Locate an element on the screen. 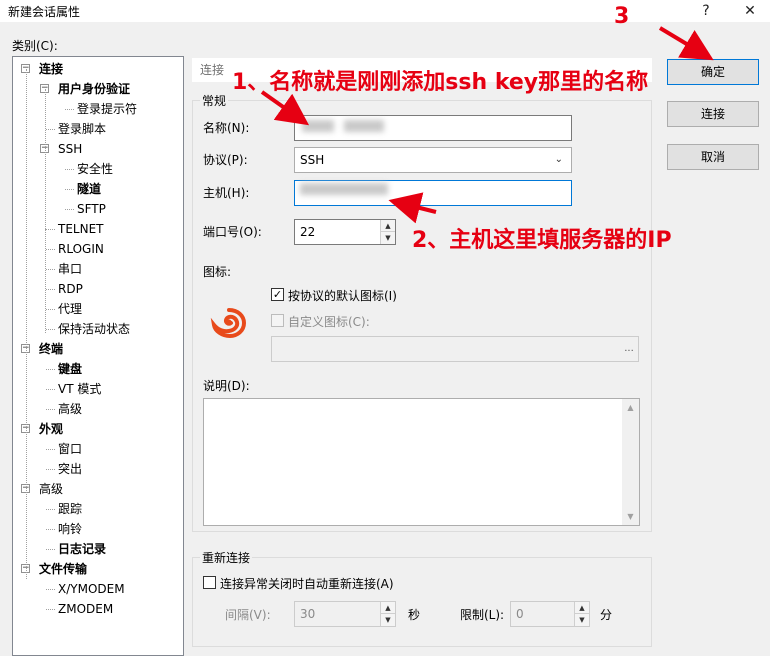 The width and height of the screenshot is (770, 656). arrow-to-ok is located at coordinates (686, 43).